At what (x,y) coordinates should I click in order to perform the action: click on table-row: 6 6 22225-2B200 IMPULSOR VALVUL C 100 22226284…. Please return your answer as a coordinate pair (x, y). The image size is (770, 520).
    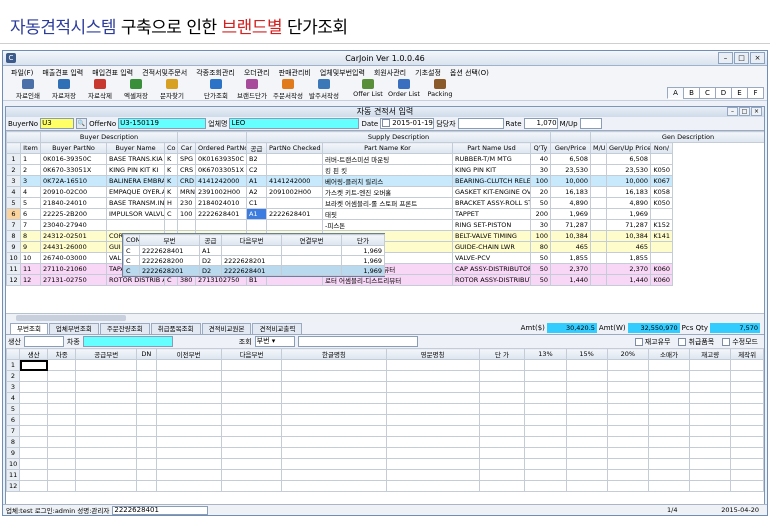
    Looking at the image, I should click on (385, 214).